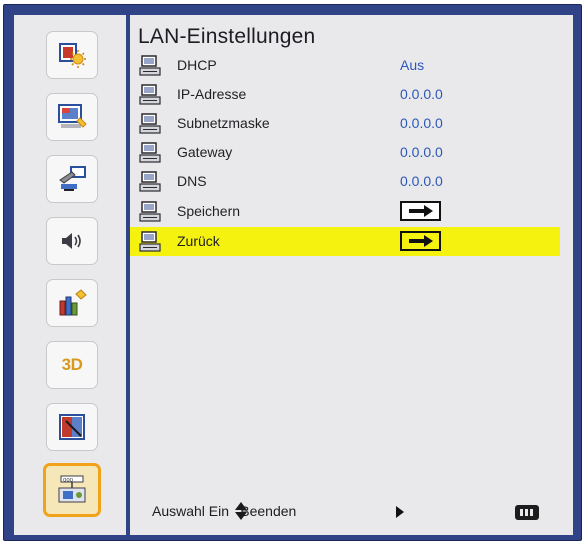 The width and height of the screenshot is (585, 545). What do you see at coordinates (345, 65) in the screenshot?
I see `menu-row-dhcp: DHCP Aus` at bounding box center [345, 65].